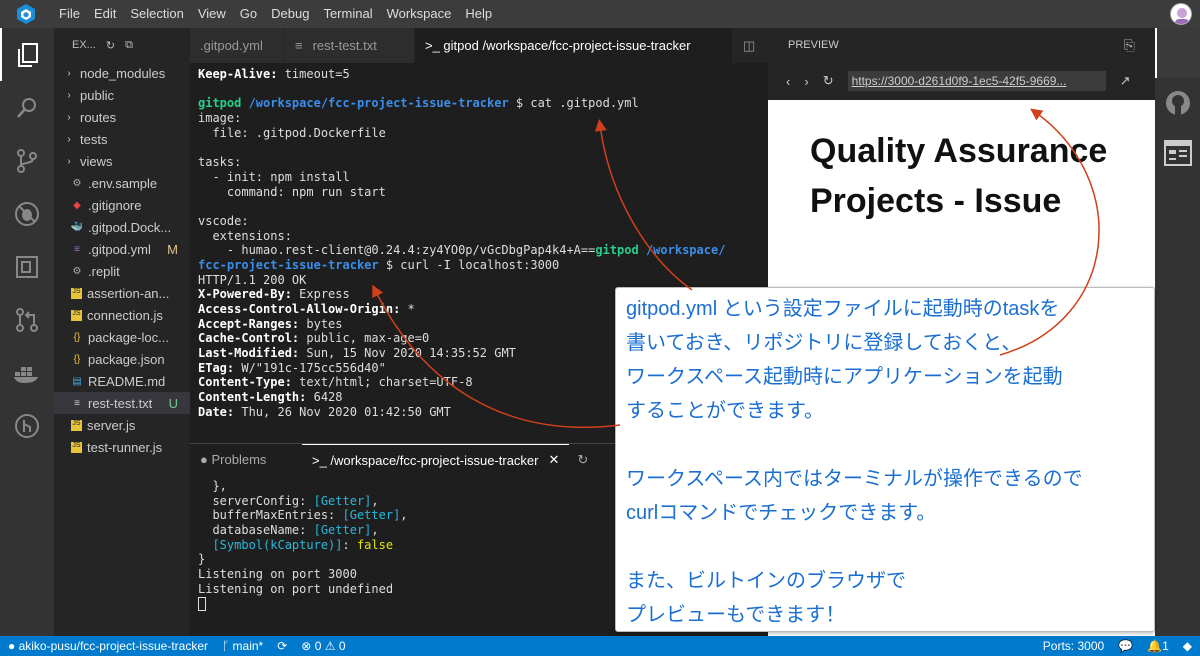 This screenshot has height=656, width=1200. What do you see at coordinates (122, 315) in the screenshot?
I see `file-item: JS connection.js` at bounding box center [122, 315].